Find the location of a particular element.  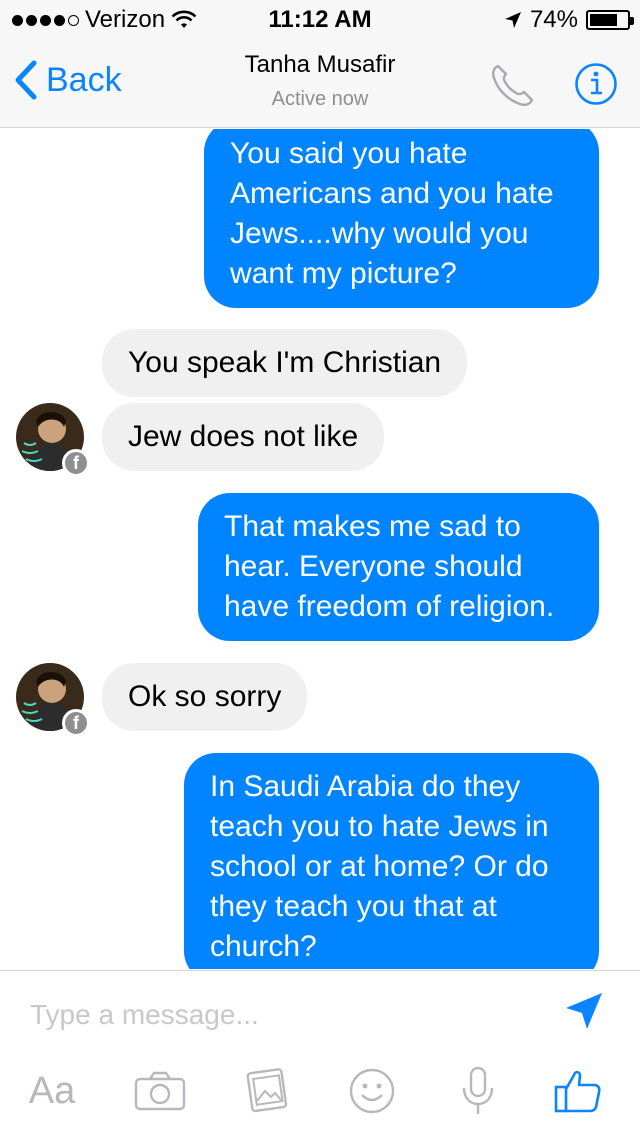

gallery-icon is located at coordinates (267, 1090).